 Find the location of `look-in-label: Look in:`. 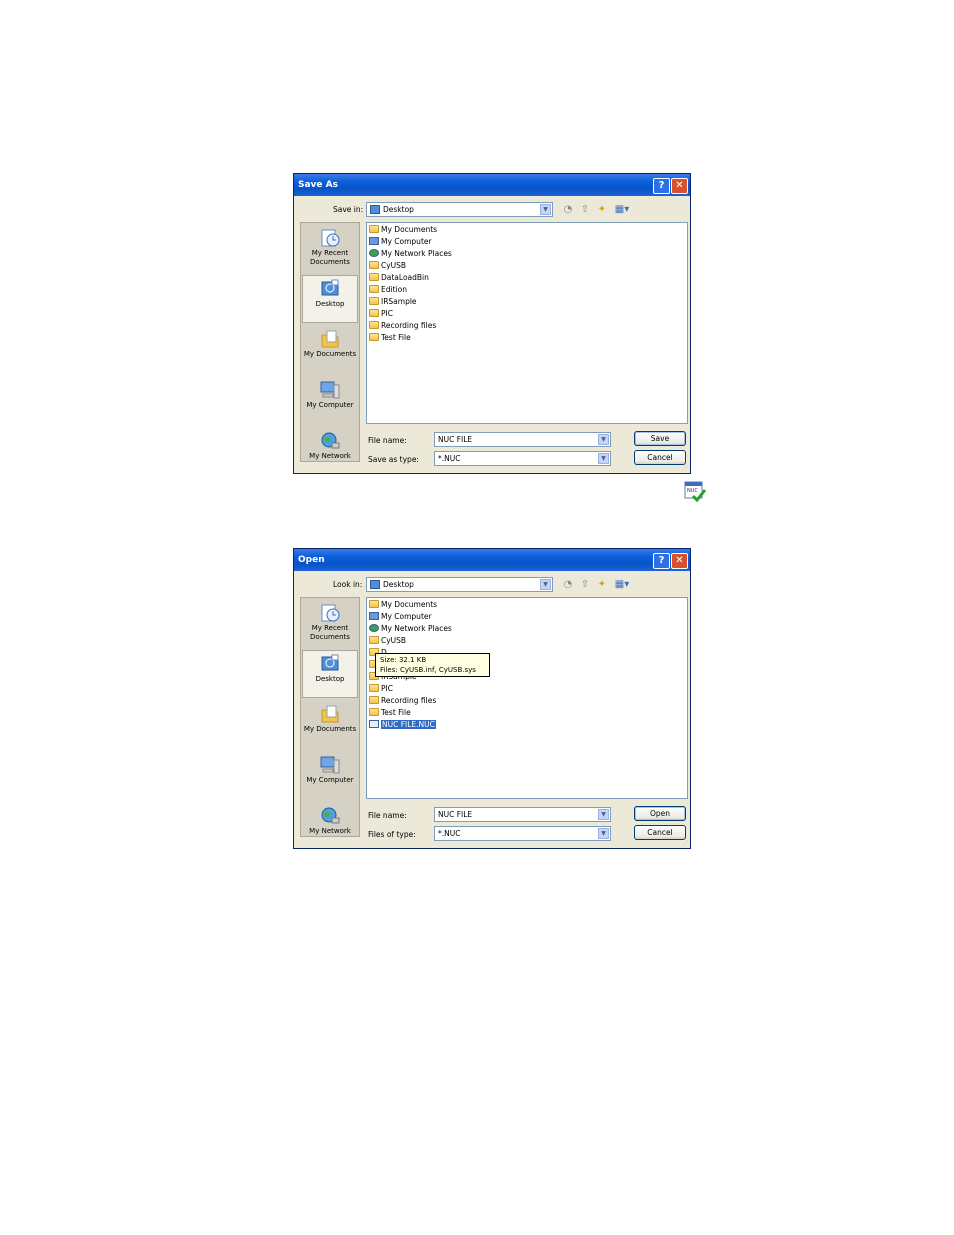

look-in-label: Look in: is located at coordinates (348, 584).